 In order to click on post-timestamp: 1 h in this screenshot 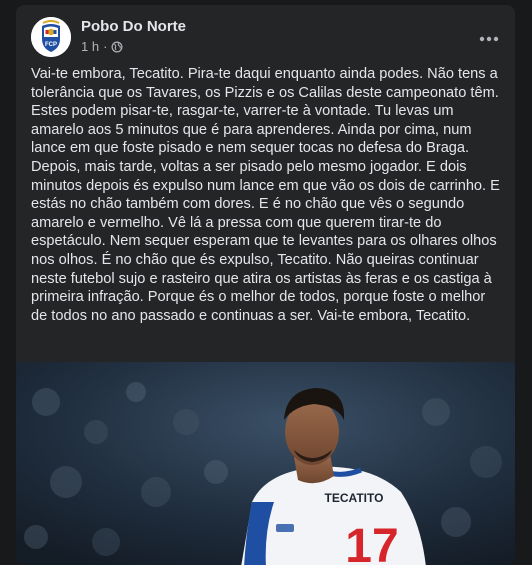, I will do `click(90, 46)`.